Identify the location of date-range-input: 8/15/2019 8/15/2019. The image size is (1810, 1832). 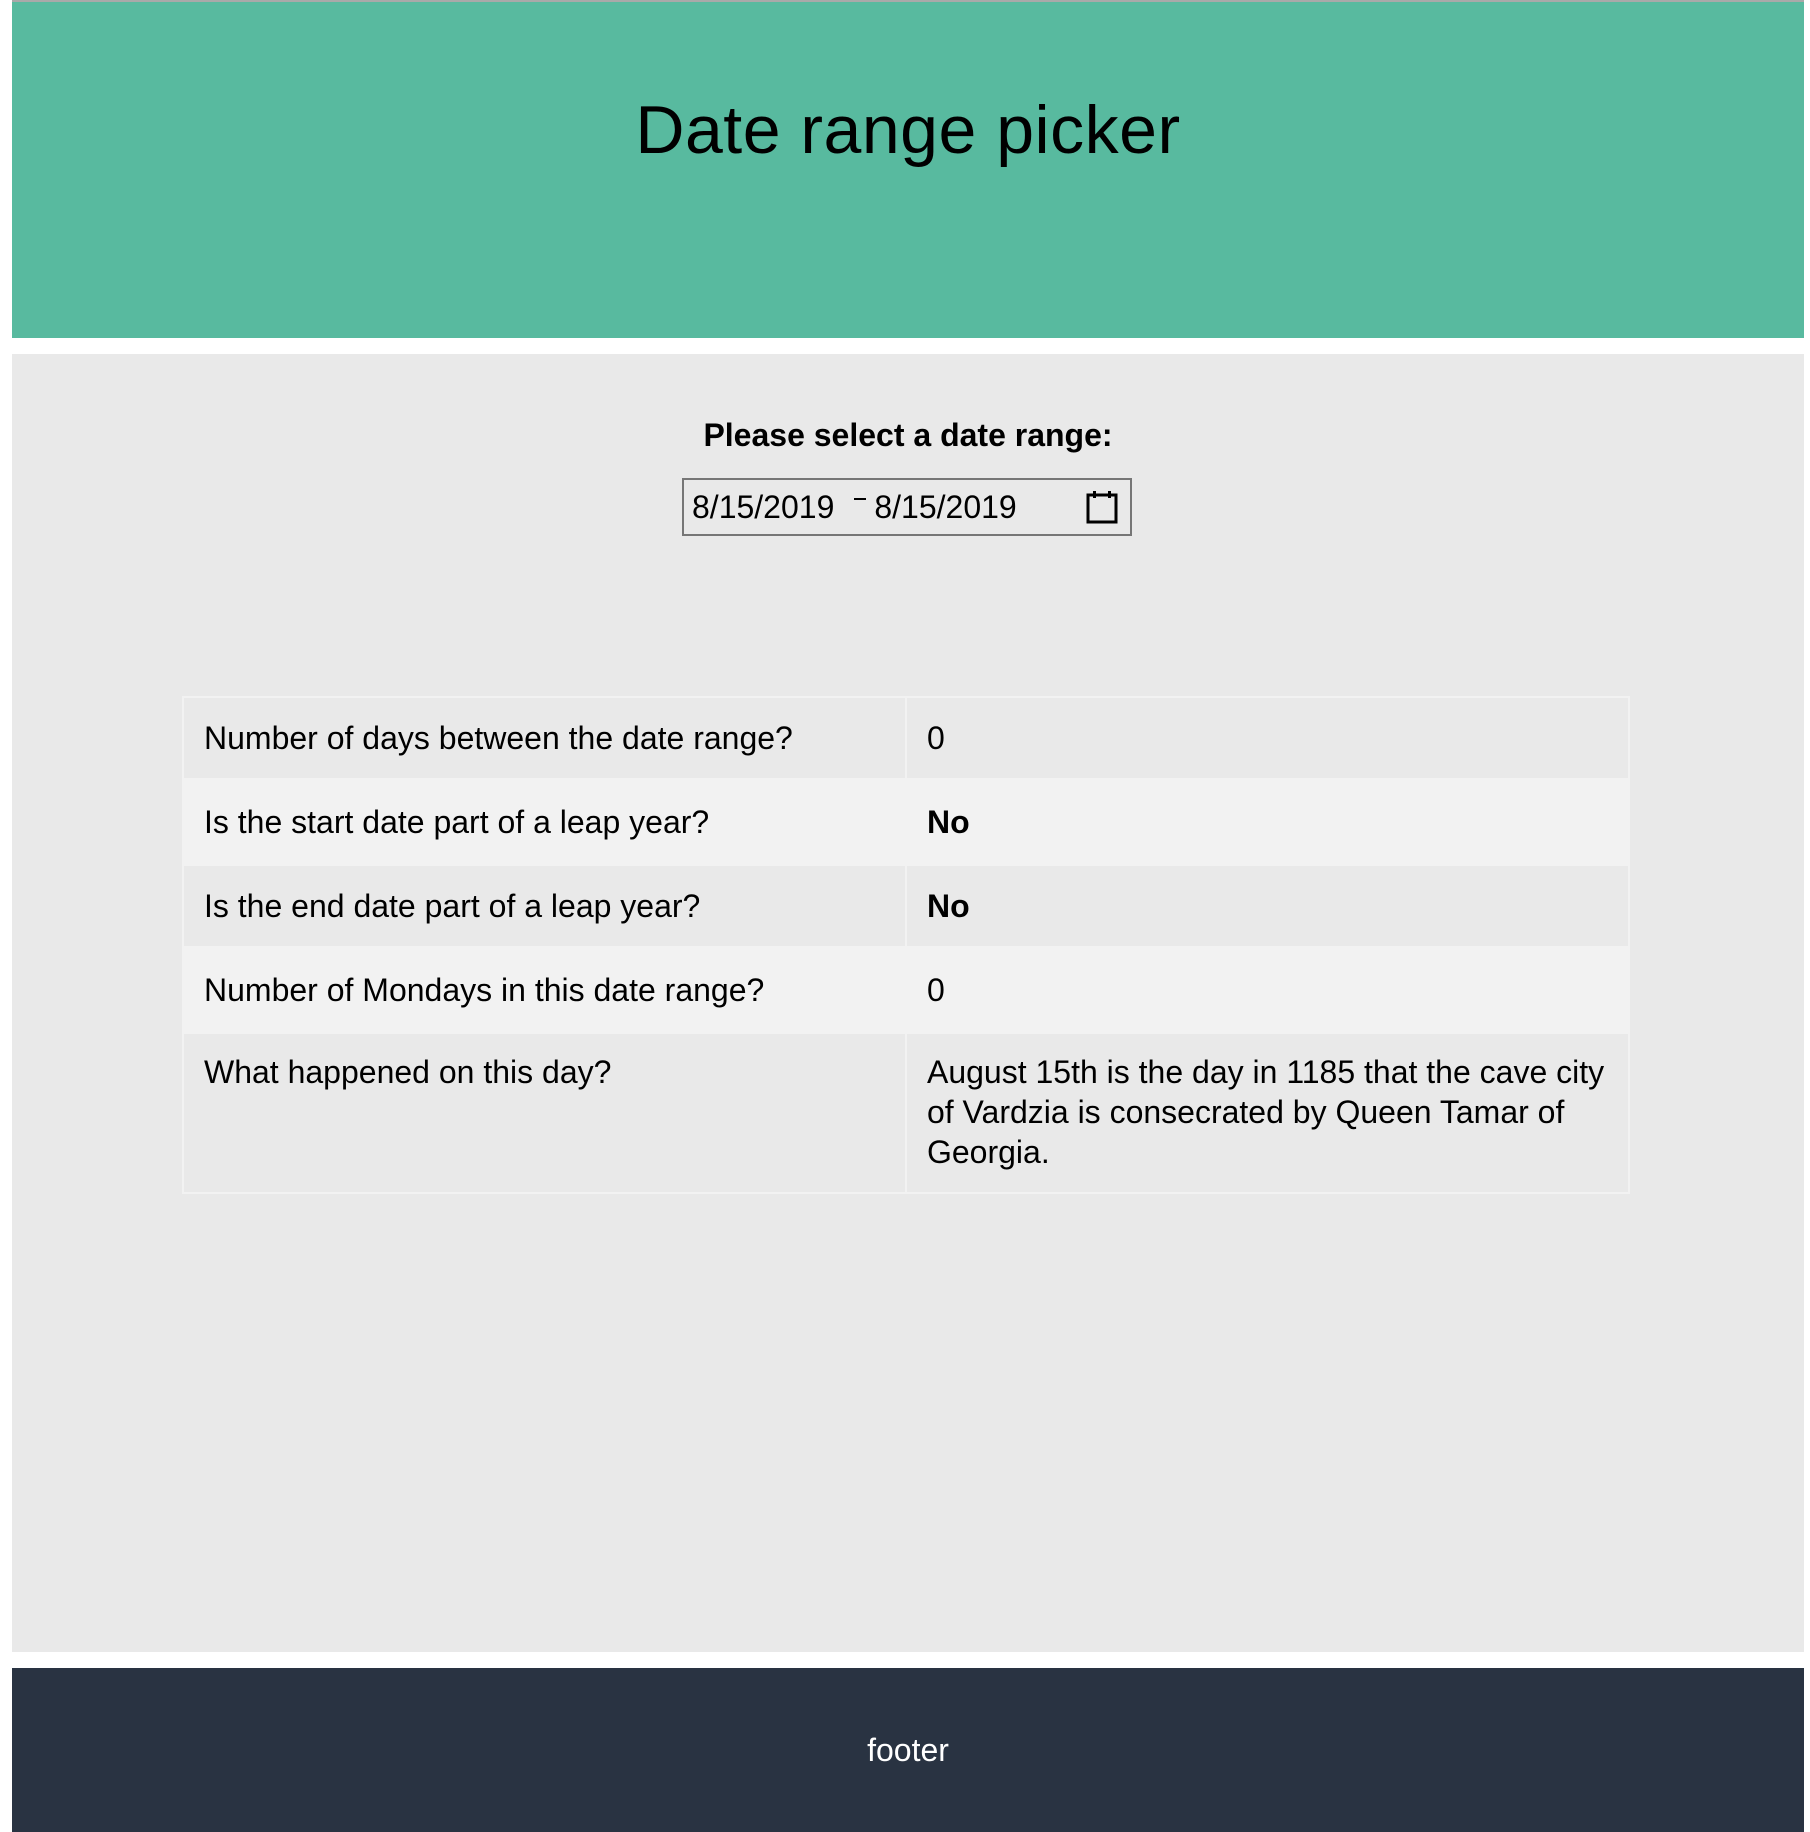
(907, 507).